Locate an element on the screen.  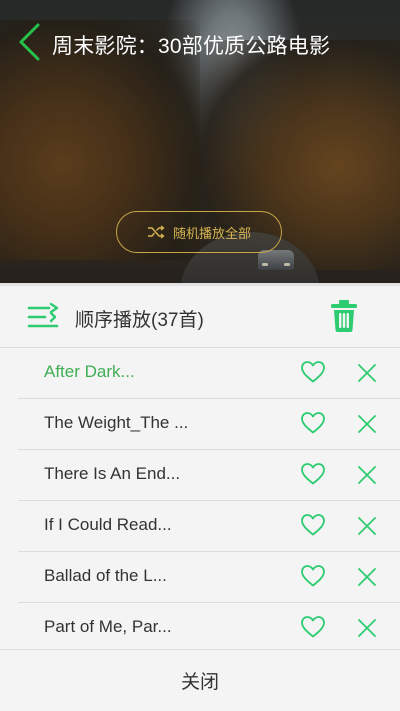
delete-all-button is located at coordinates (344, 316).